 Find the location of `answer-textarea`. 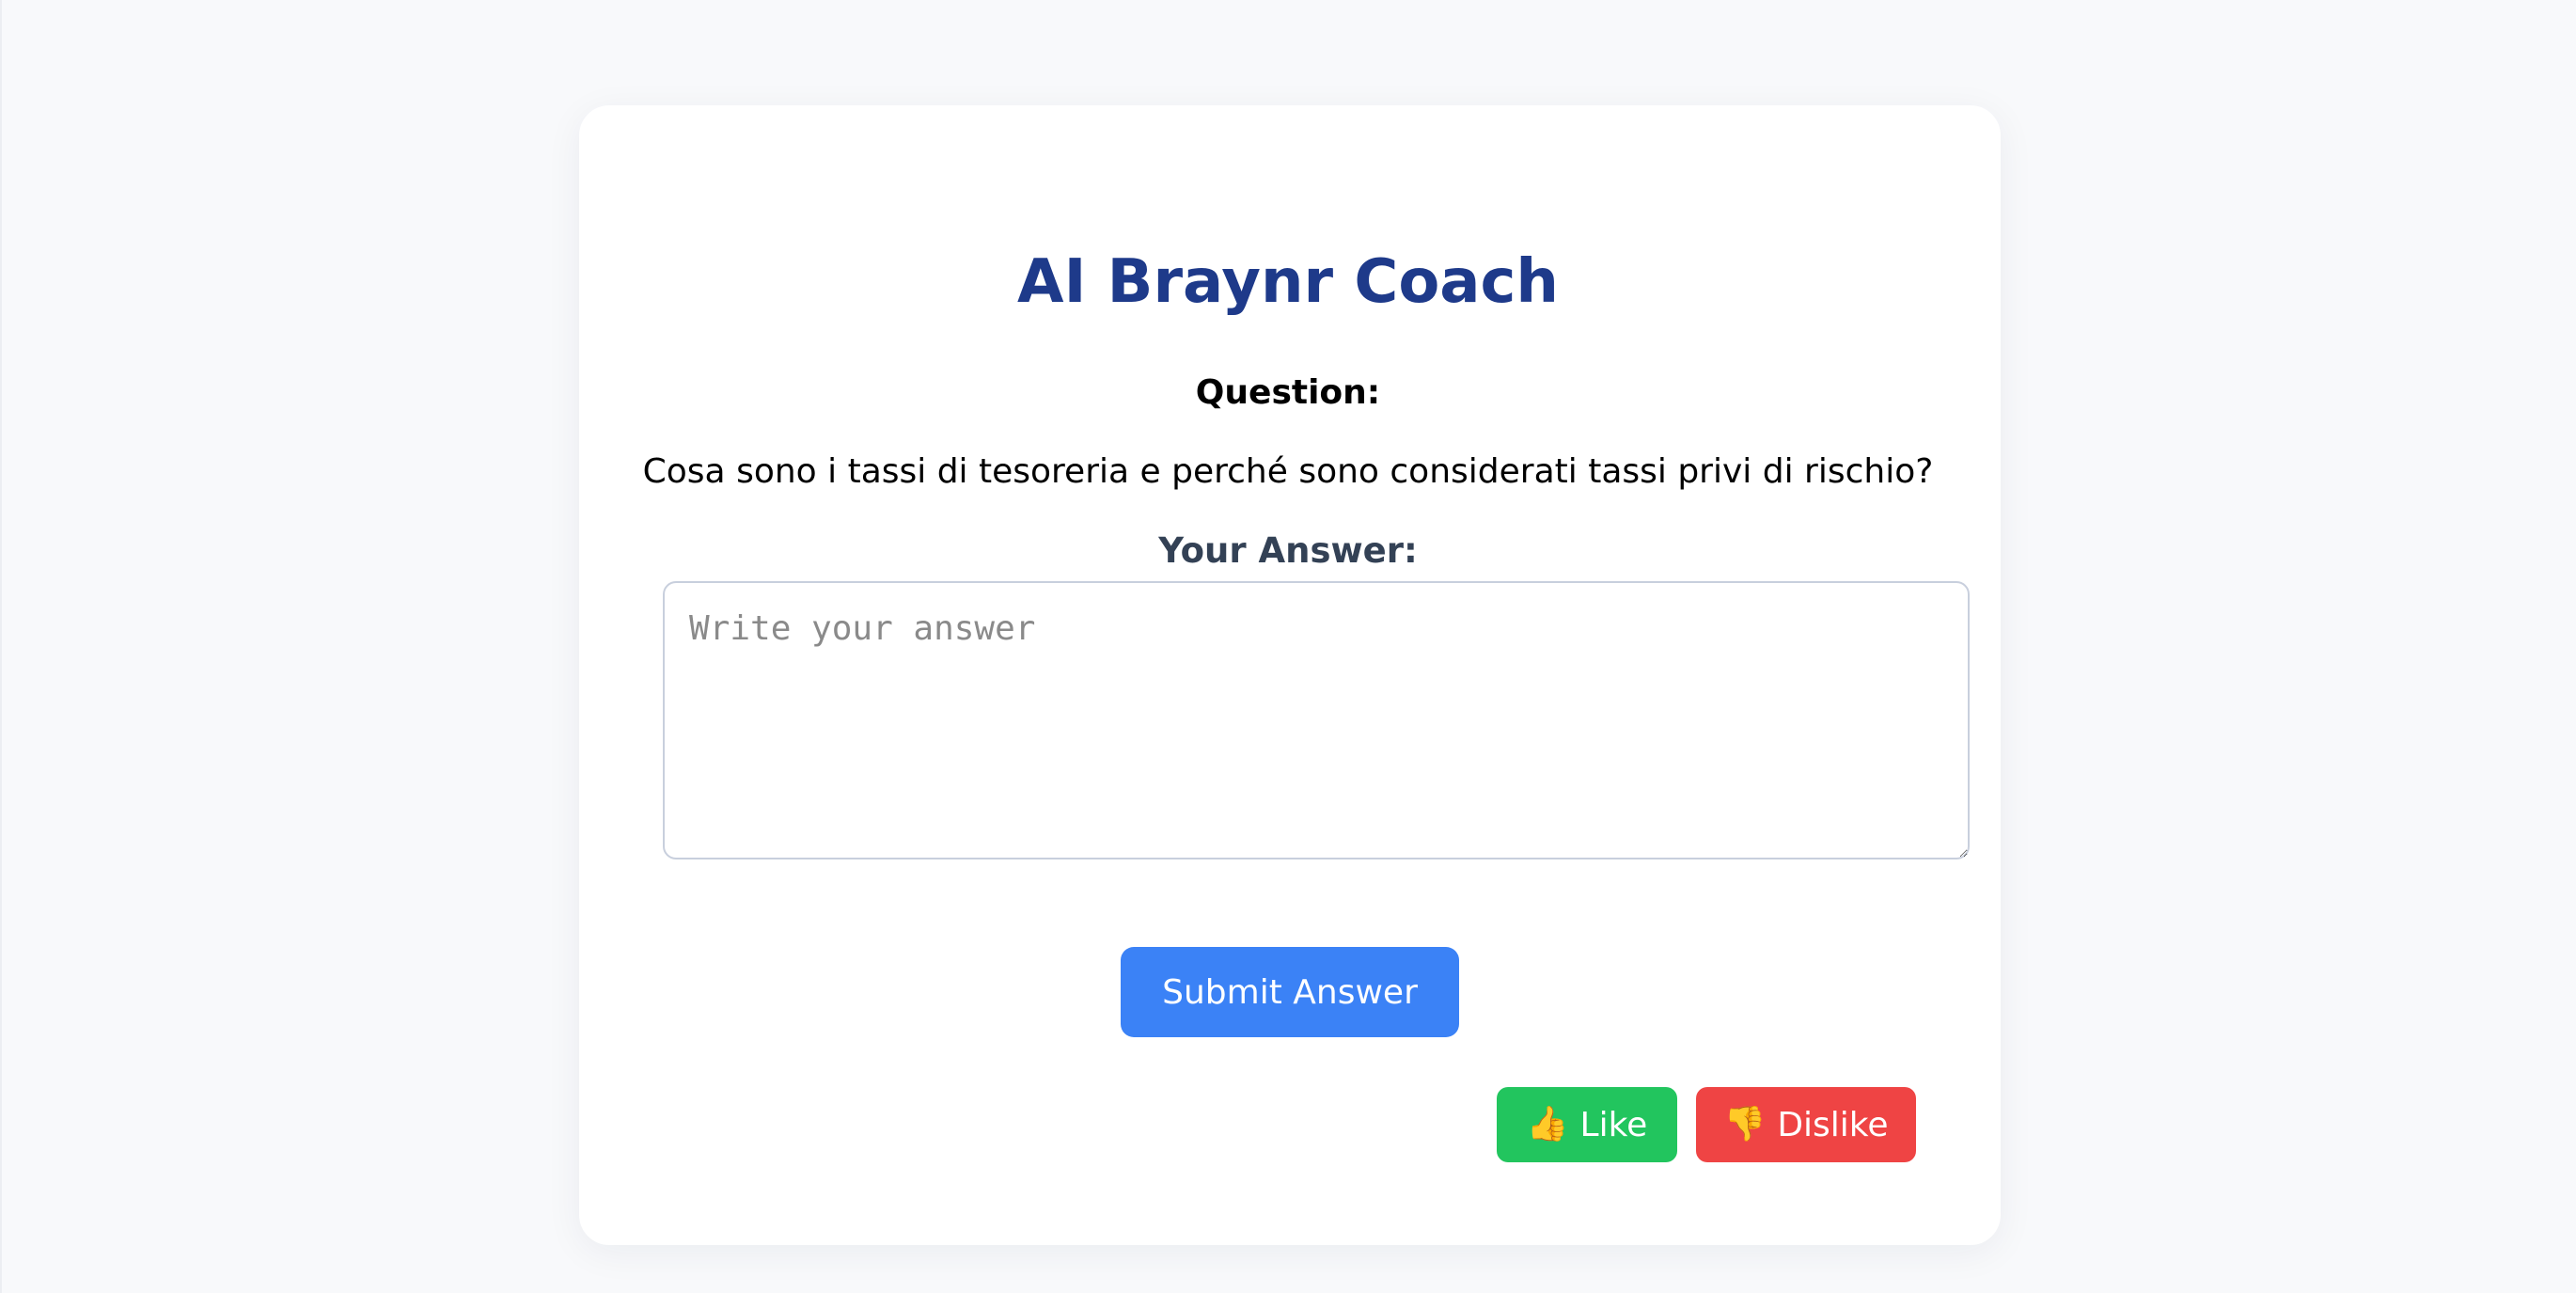

answer-textarea is located at coordinates (1317, 720).